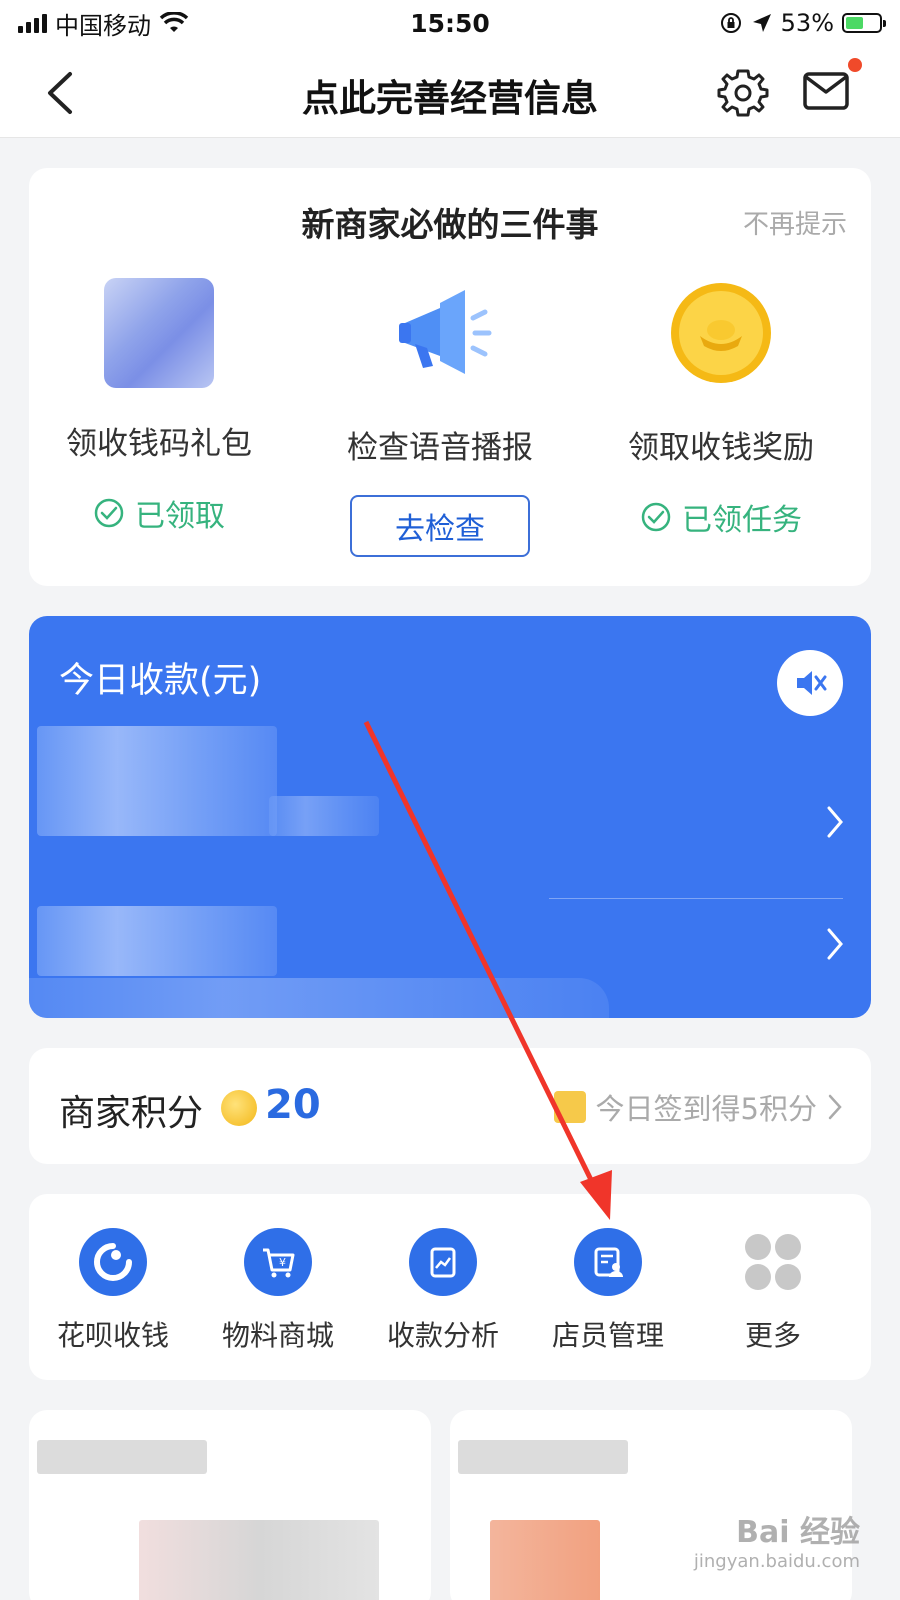  Describe the element at coordinates (103, 25) in the screenshot. I see `carrier-name: 中国移动` at that location.